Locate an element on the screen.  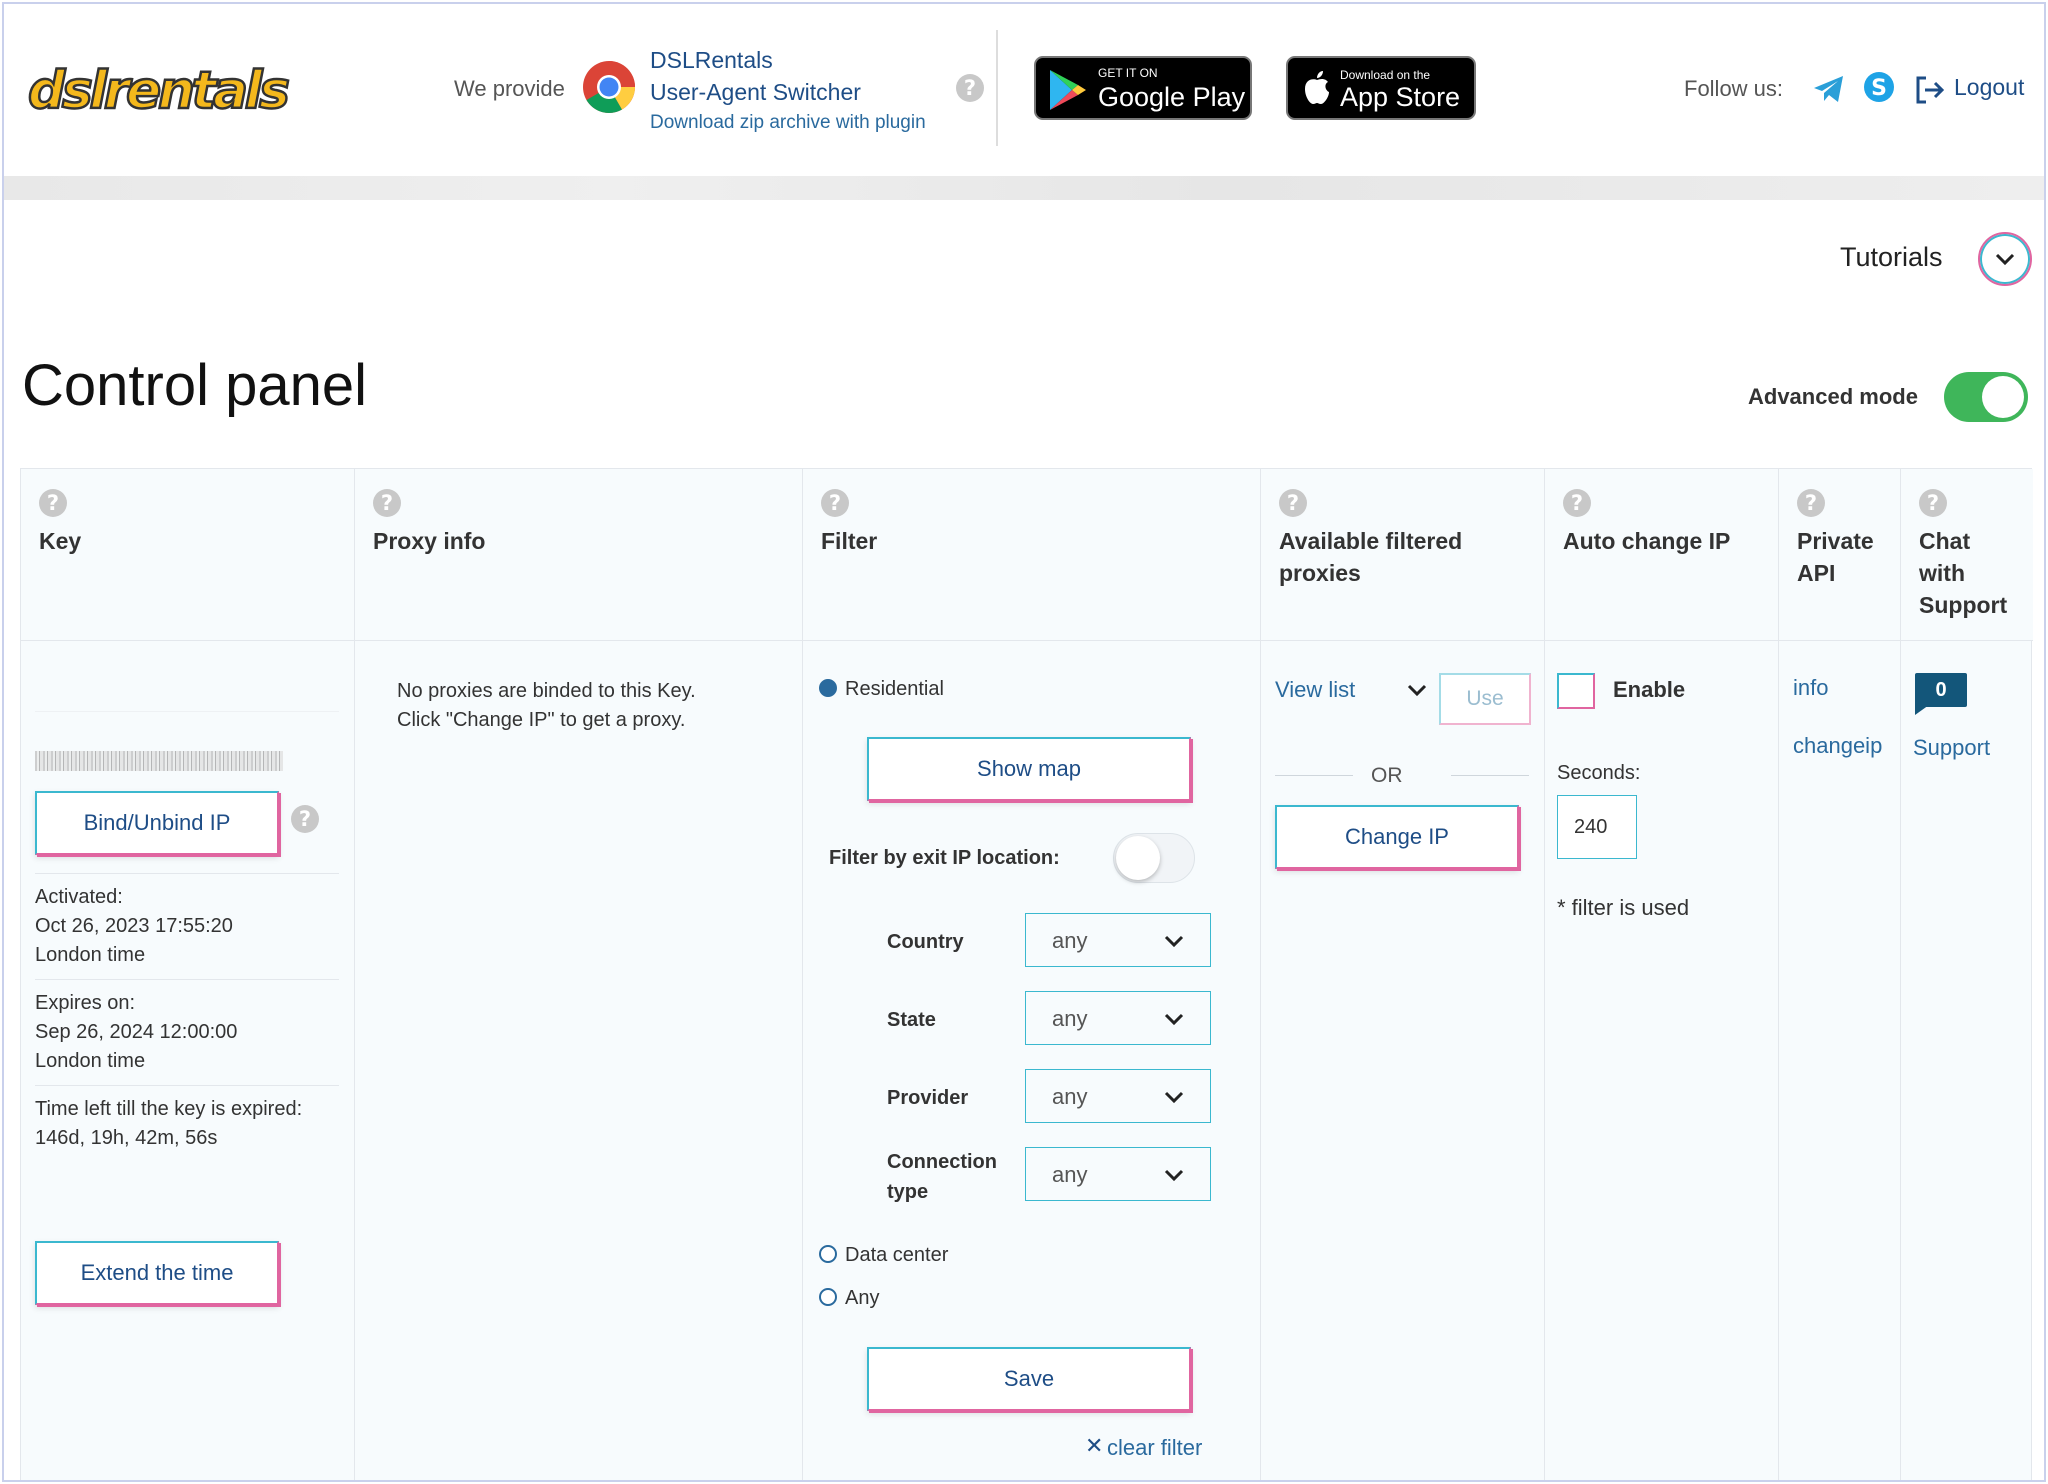
bind-help-icon: ? is located at coordinates (305, 819).